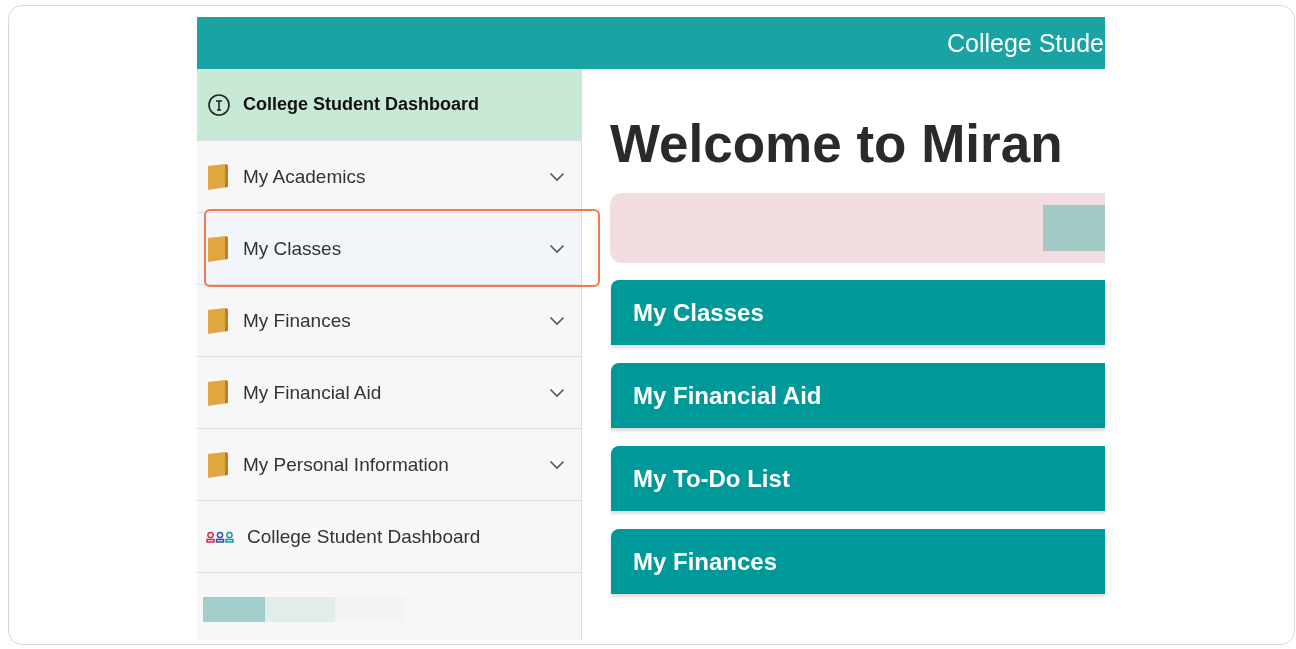  Describe the element at coordinates (389, 537) in the screenshot. I see `sidebar-item: College Student Dashboard` at that location.